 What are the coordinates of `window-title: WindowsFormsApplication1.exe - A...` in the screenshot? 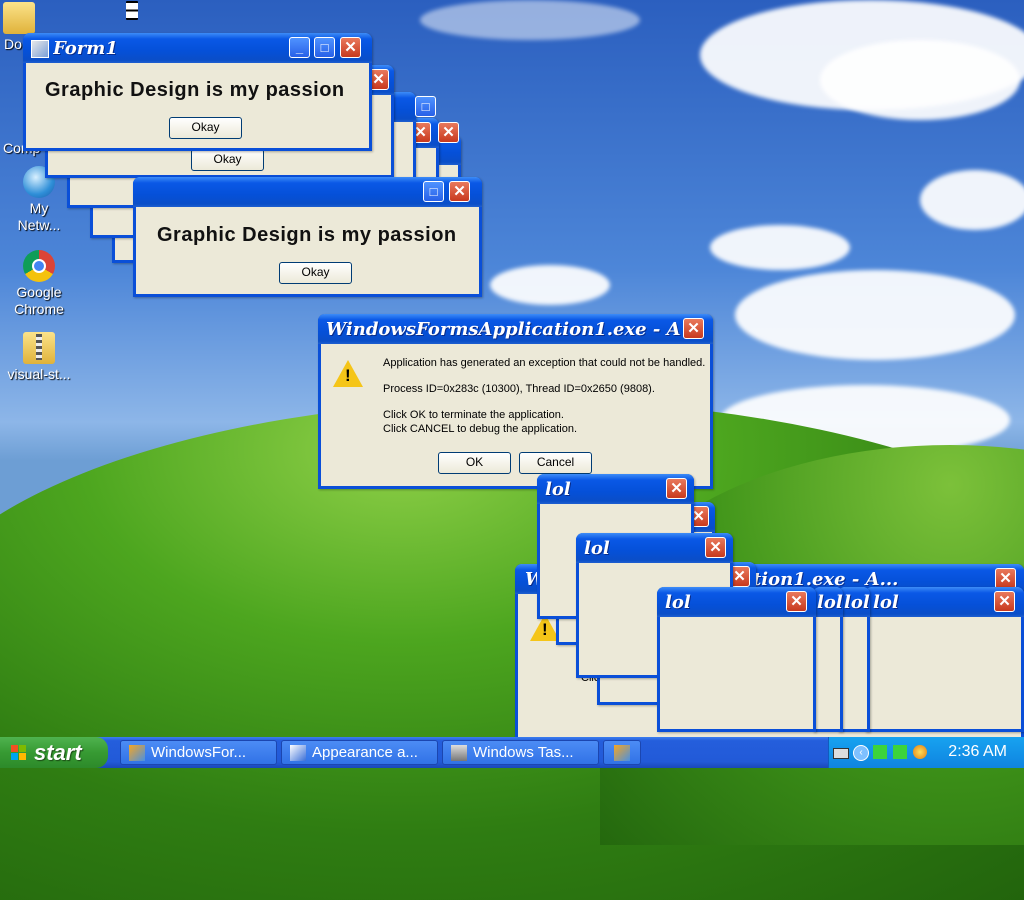 It's located at (503, 329).